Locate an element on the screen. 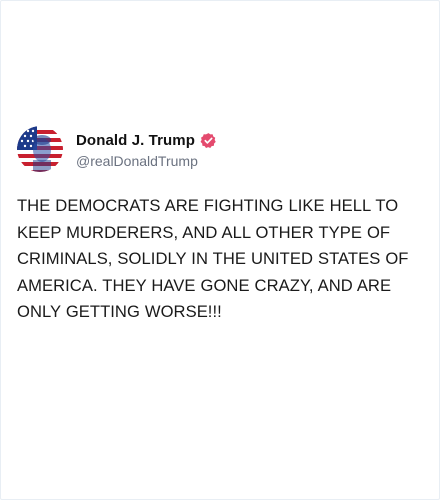  avatar-image is located at coordinates (40, 149).